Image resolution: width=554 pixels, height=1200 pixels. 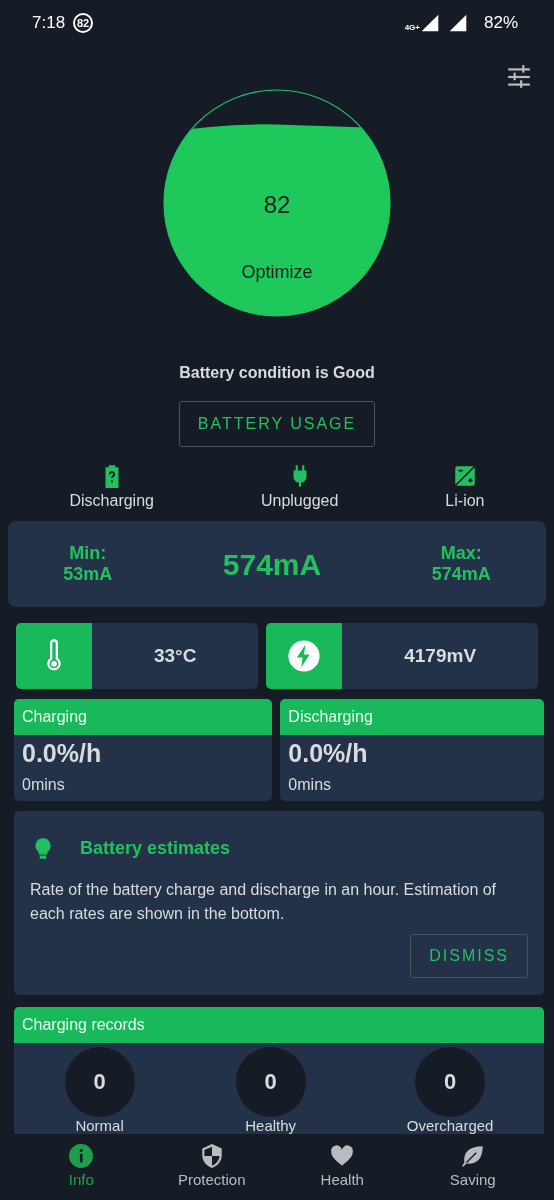 I want to click on nav-tab: Saving, so click(x=472, y=1167).